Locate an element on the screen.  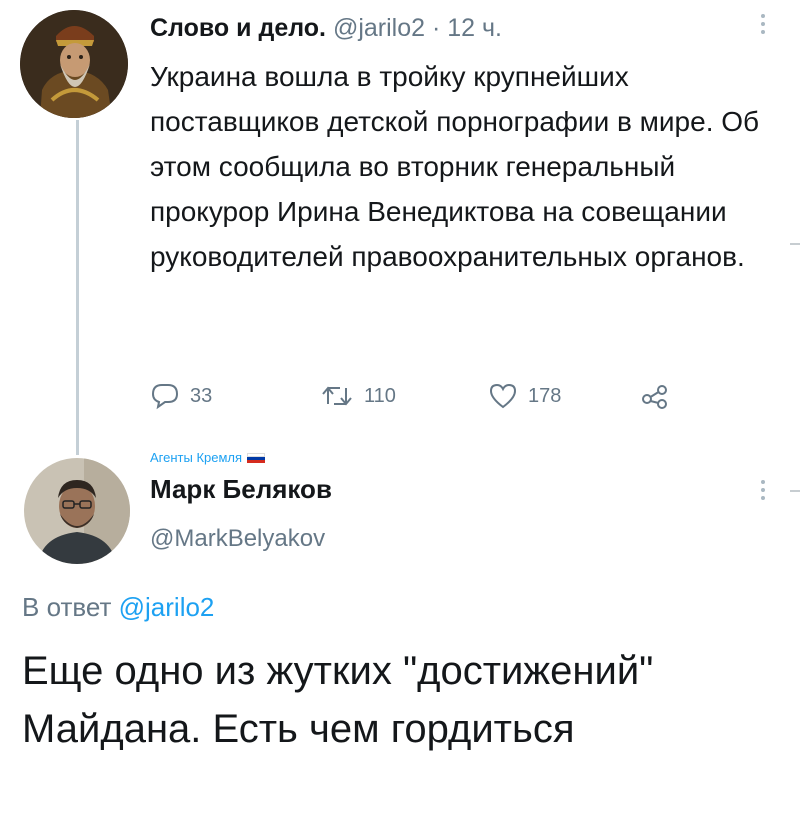
retweet-button: 110 is located at coordinates (358, 396).